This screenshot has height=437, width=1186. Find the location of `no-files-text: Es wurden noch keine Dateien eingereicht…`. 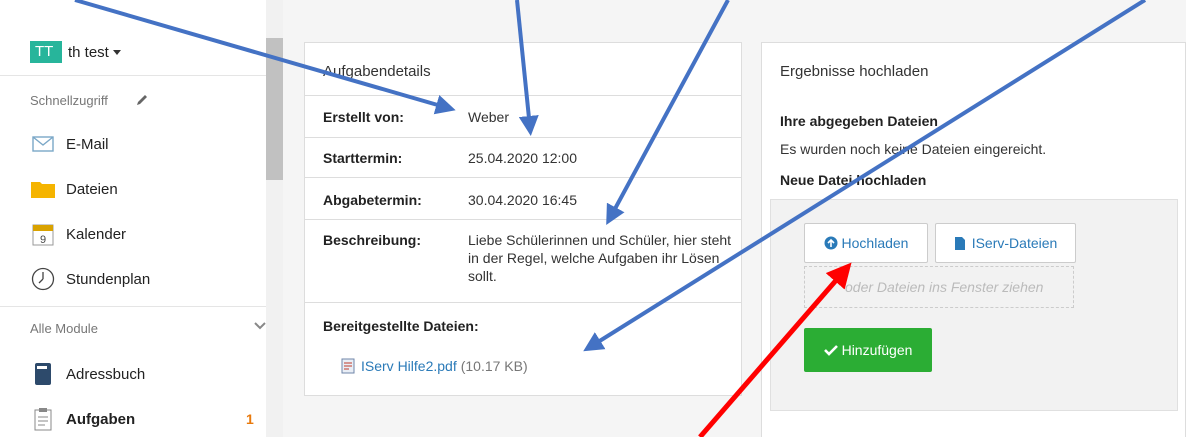

no-files-text: Es wurden noch keine Dateien eingereicht… is located at coordinates (913, 149).